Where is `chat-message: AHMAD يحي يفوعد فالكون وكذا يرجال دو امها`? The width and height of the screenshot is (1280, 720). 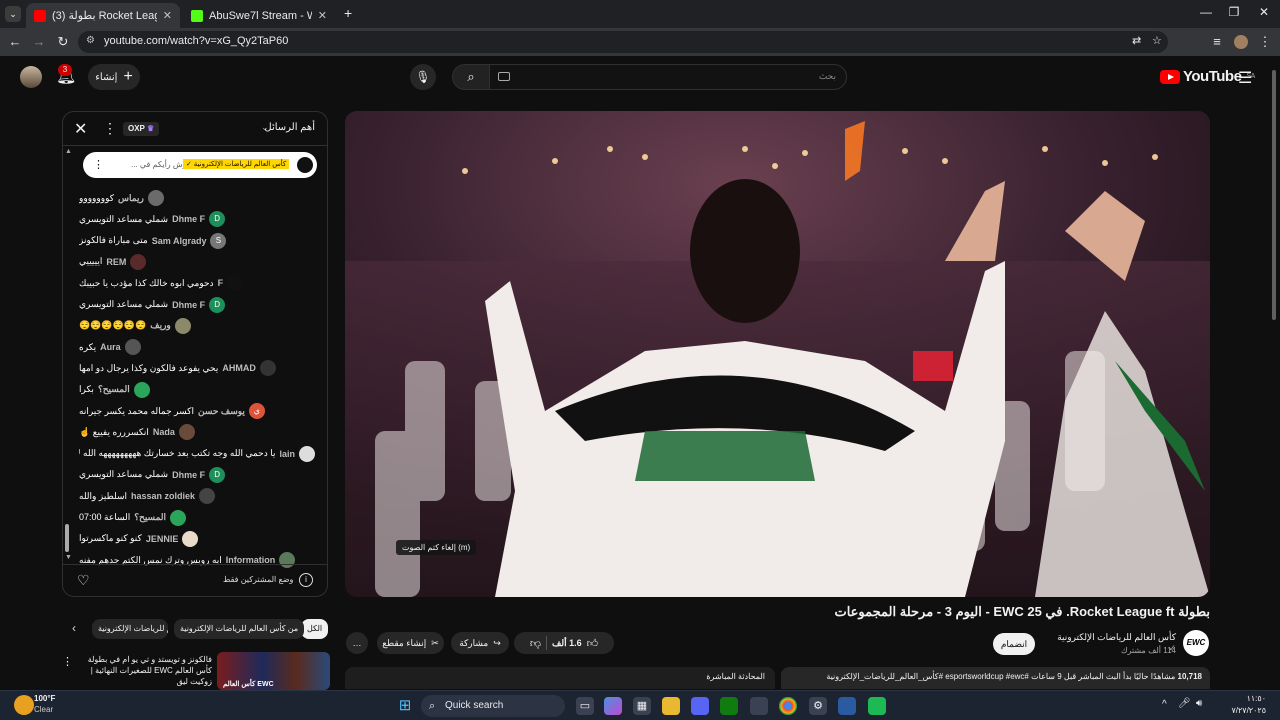
chat-message: AHMAD يحي يفوعد فالكون وكذا يرجال دو امها is located at coordinates (197, 368).